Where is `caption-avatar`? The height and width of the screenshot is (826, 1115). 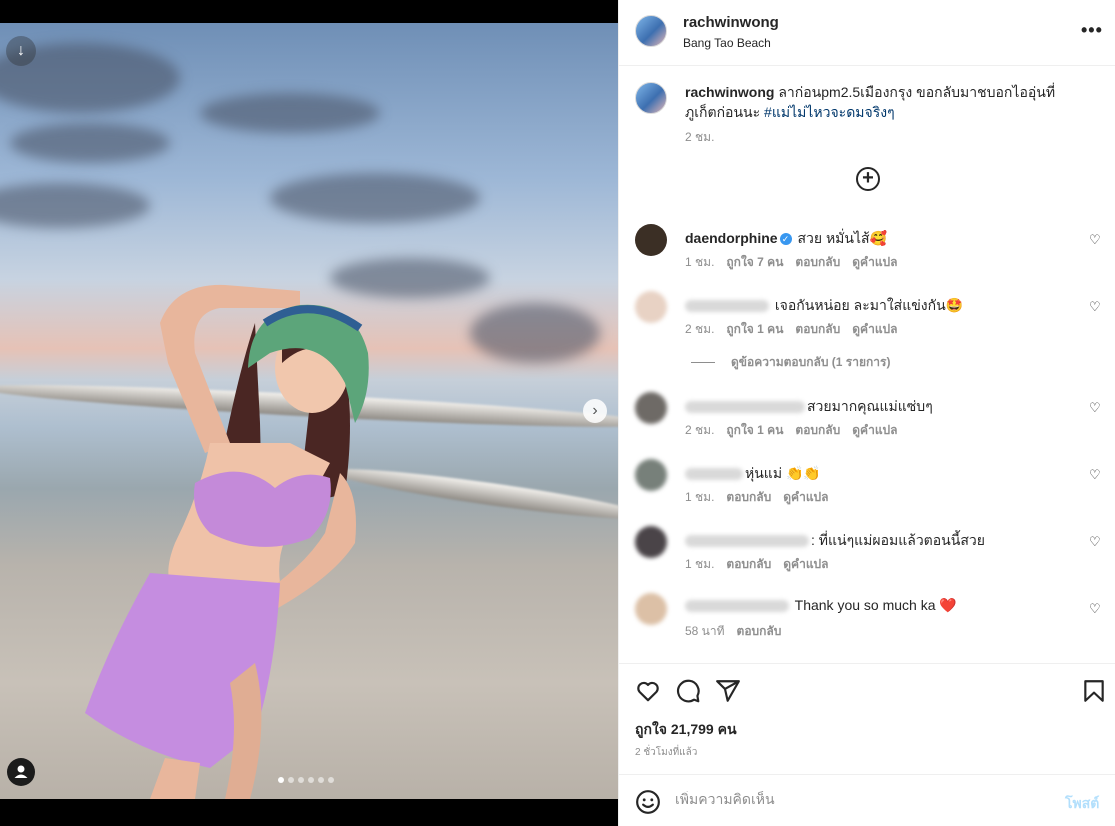
caption-avatar is located at coordinates (651, 98).